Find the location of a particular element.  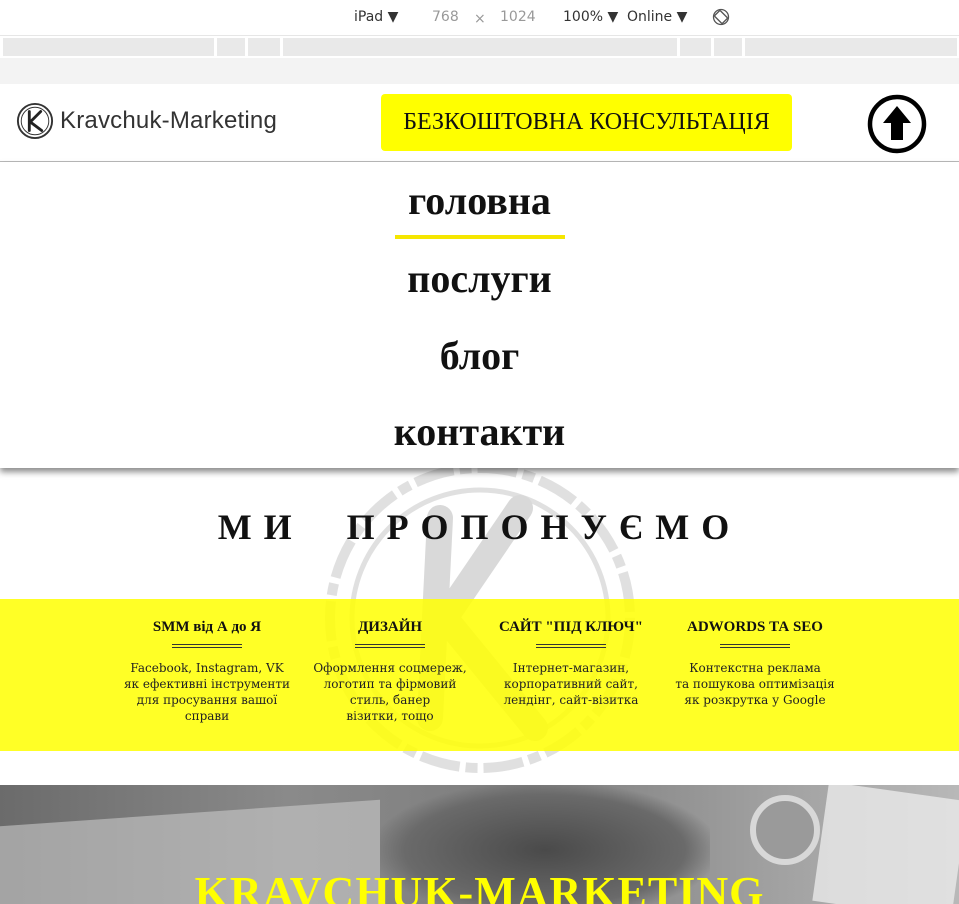

nav-item-services: послуги is located at coordinates (479, 278).